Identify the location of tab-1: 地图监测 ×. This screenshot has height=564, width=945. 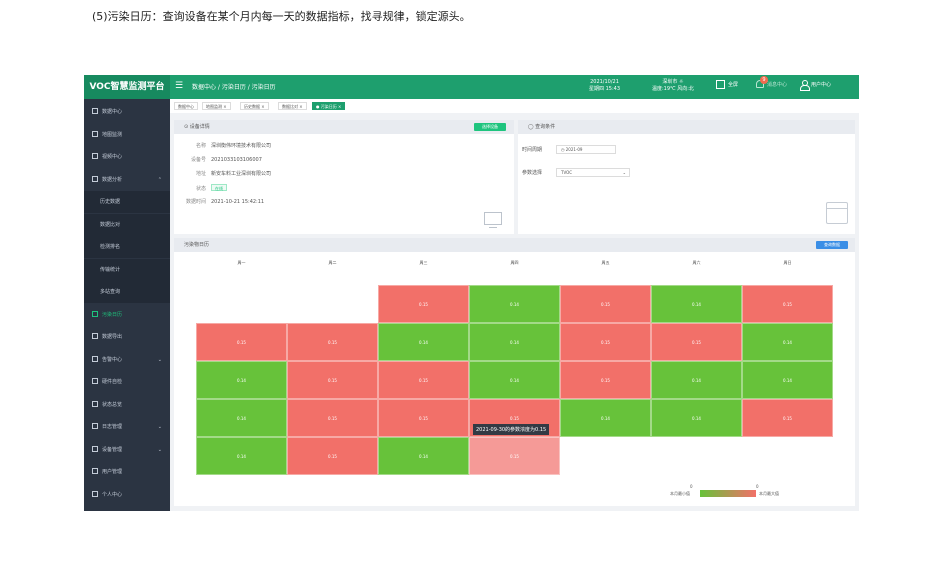
(216, 106).